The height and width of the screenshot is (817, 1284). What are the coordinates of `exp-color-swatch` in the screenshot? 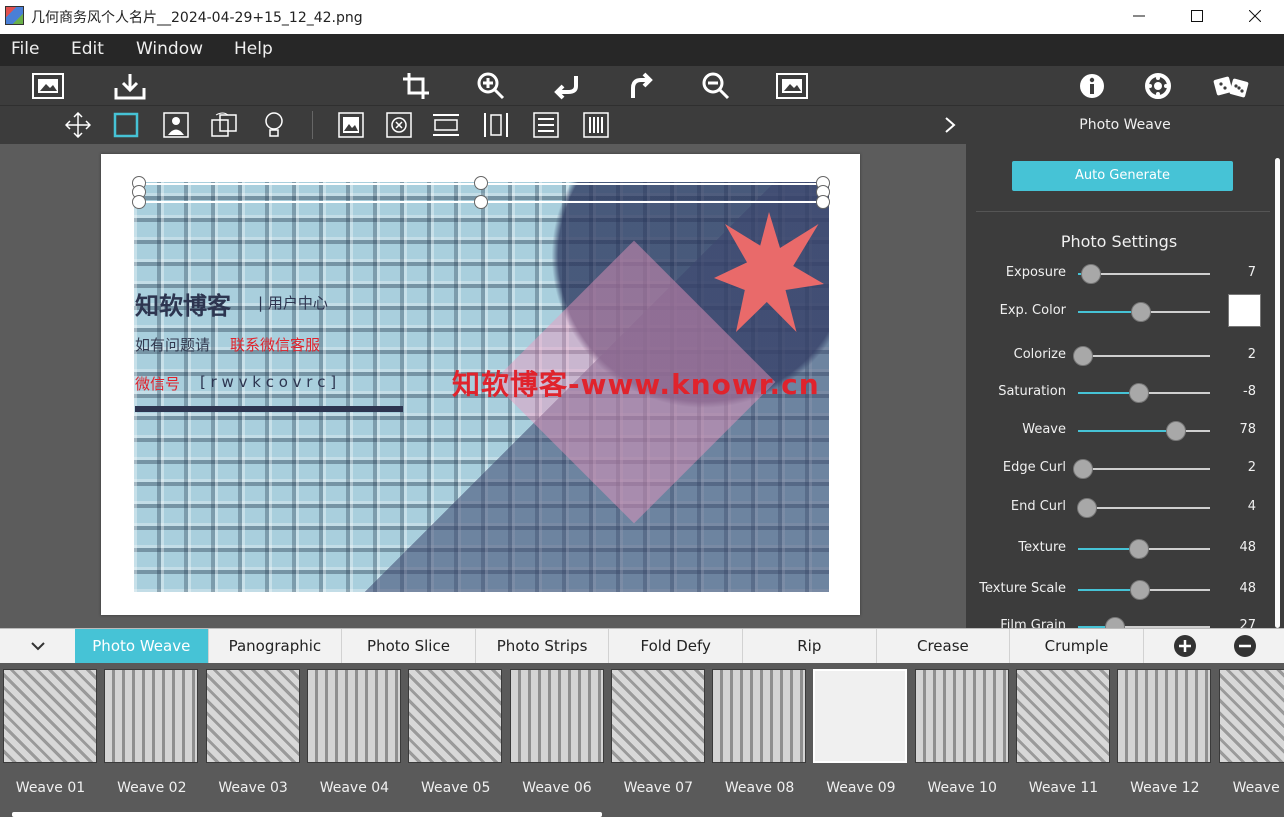 It's located at (1244, 310).